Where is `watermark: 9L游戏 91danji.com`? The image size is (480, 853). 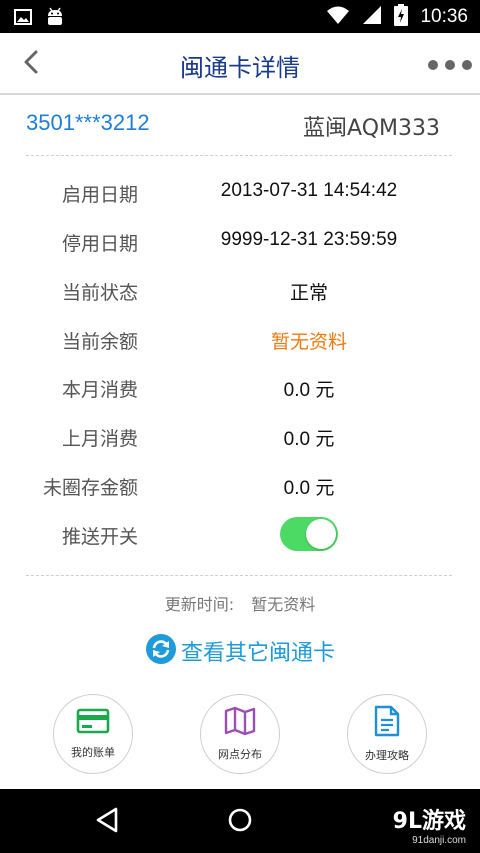
watermark: 9L游戏 91danji.com is located at coordinates (429, 824).